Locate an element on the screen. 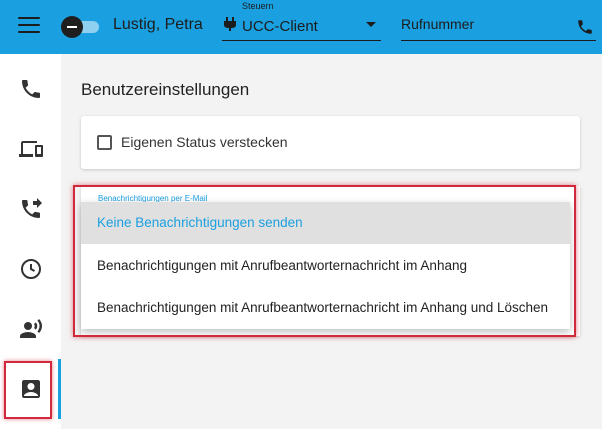 The height and width of the screenshot is (429, 602). sidebar is located at coordinates (30, 241).